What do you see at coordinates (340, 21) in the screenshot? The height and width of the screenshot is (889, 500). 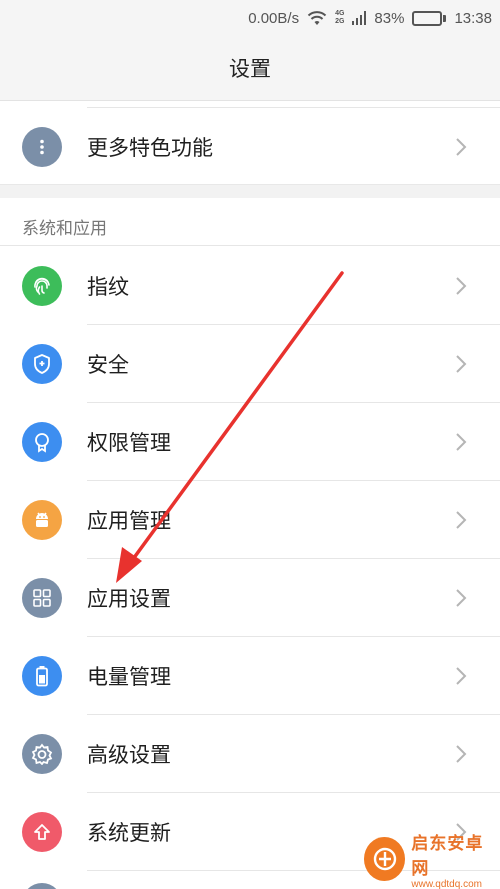 I see `network-type-bottom: 2G` at bounding box center [340, 21].